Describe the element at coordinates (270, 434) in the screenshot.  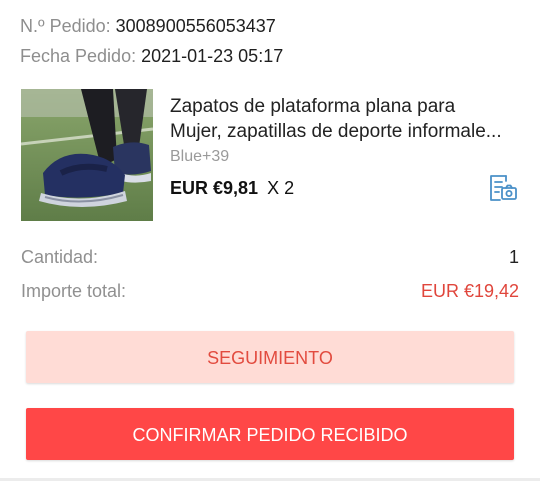
I see `confirm-received-button: CONFIRMAR PEDIDO RECIBIDO` at that location.